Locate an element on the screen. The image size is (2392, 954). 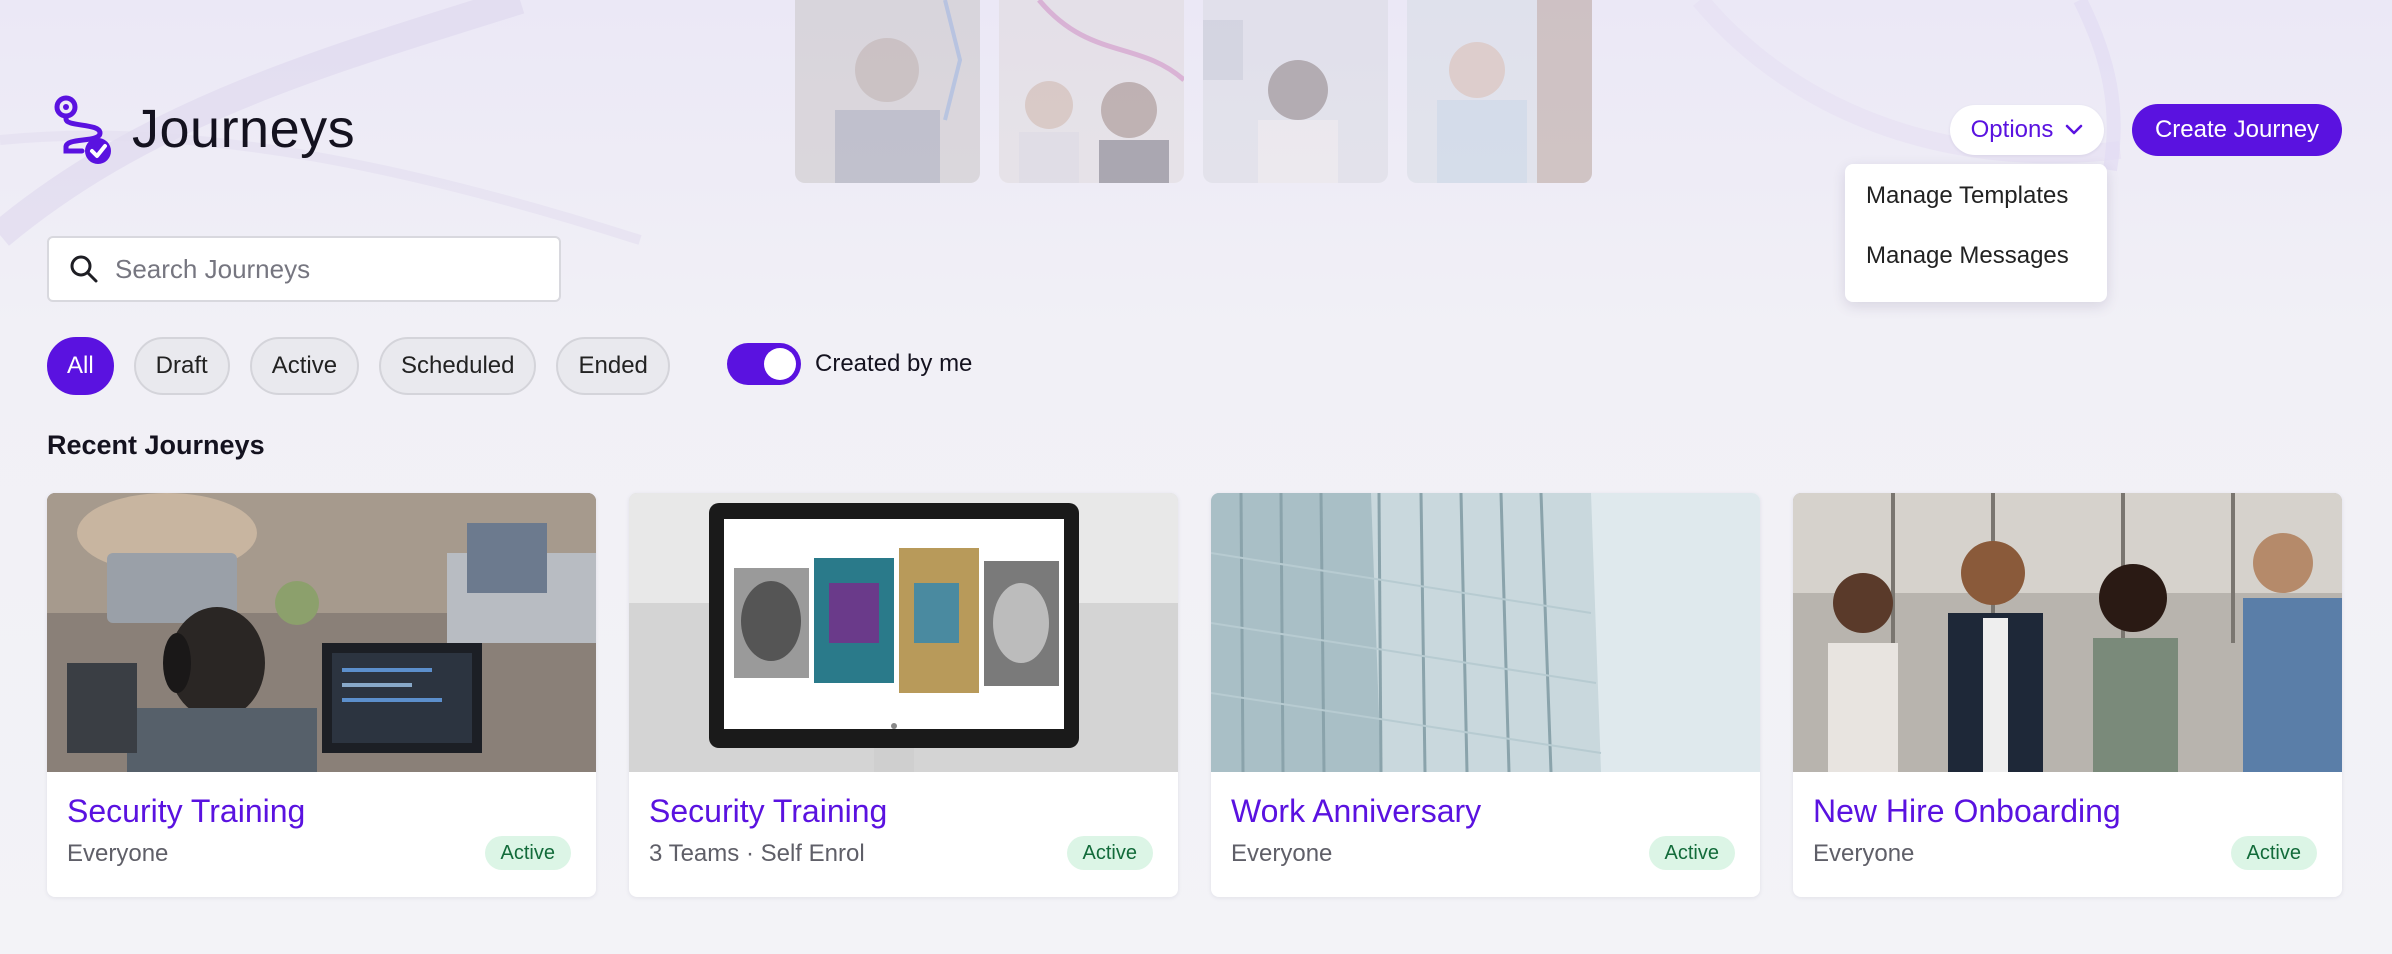
filter-chip-all: All is located at coordinates (80, 366).